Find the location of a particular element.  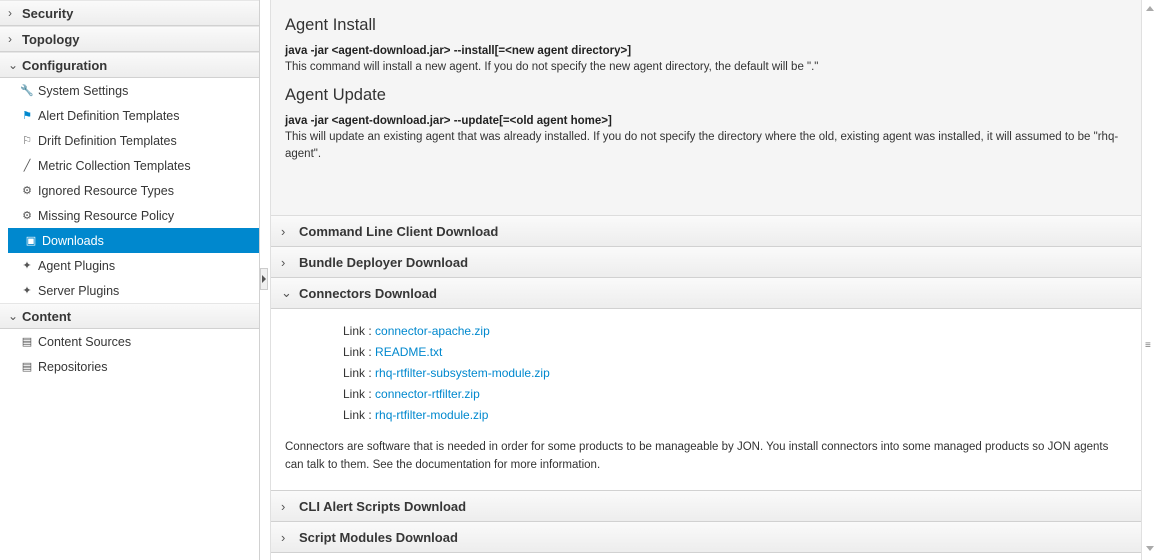

section-security: › Security is located at coordinates (129, 13).